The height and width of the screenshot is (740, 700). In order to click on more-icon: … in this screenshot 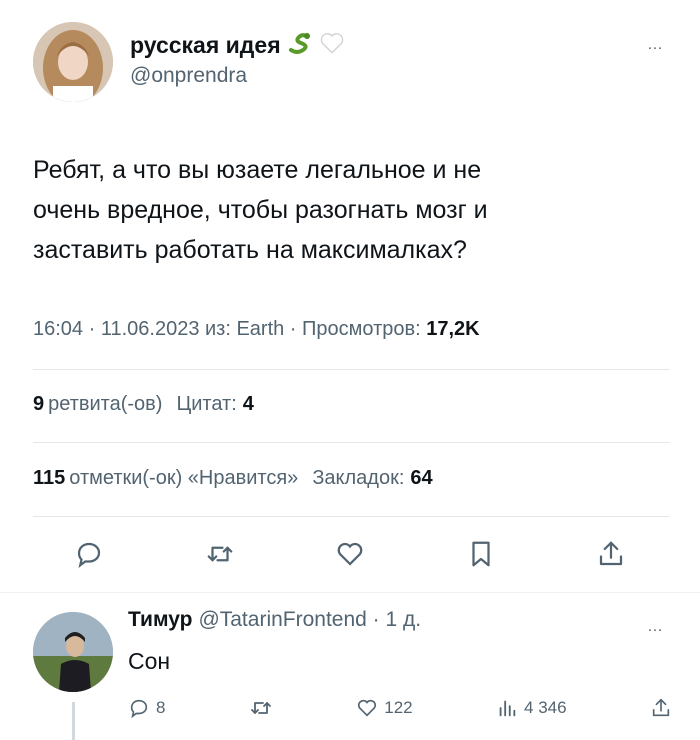, I will do `click(655, 45)`.